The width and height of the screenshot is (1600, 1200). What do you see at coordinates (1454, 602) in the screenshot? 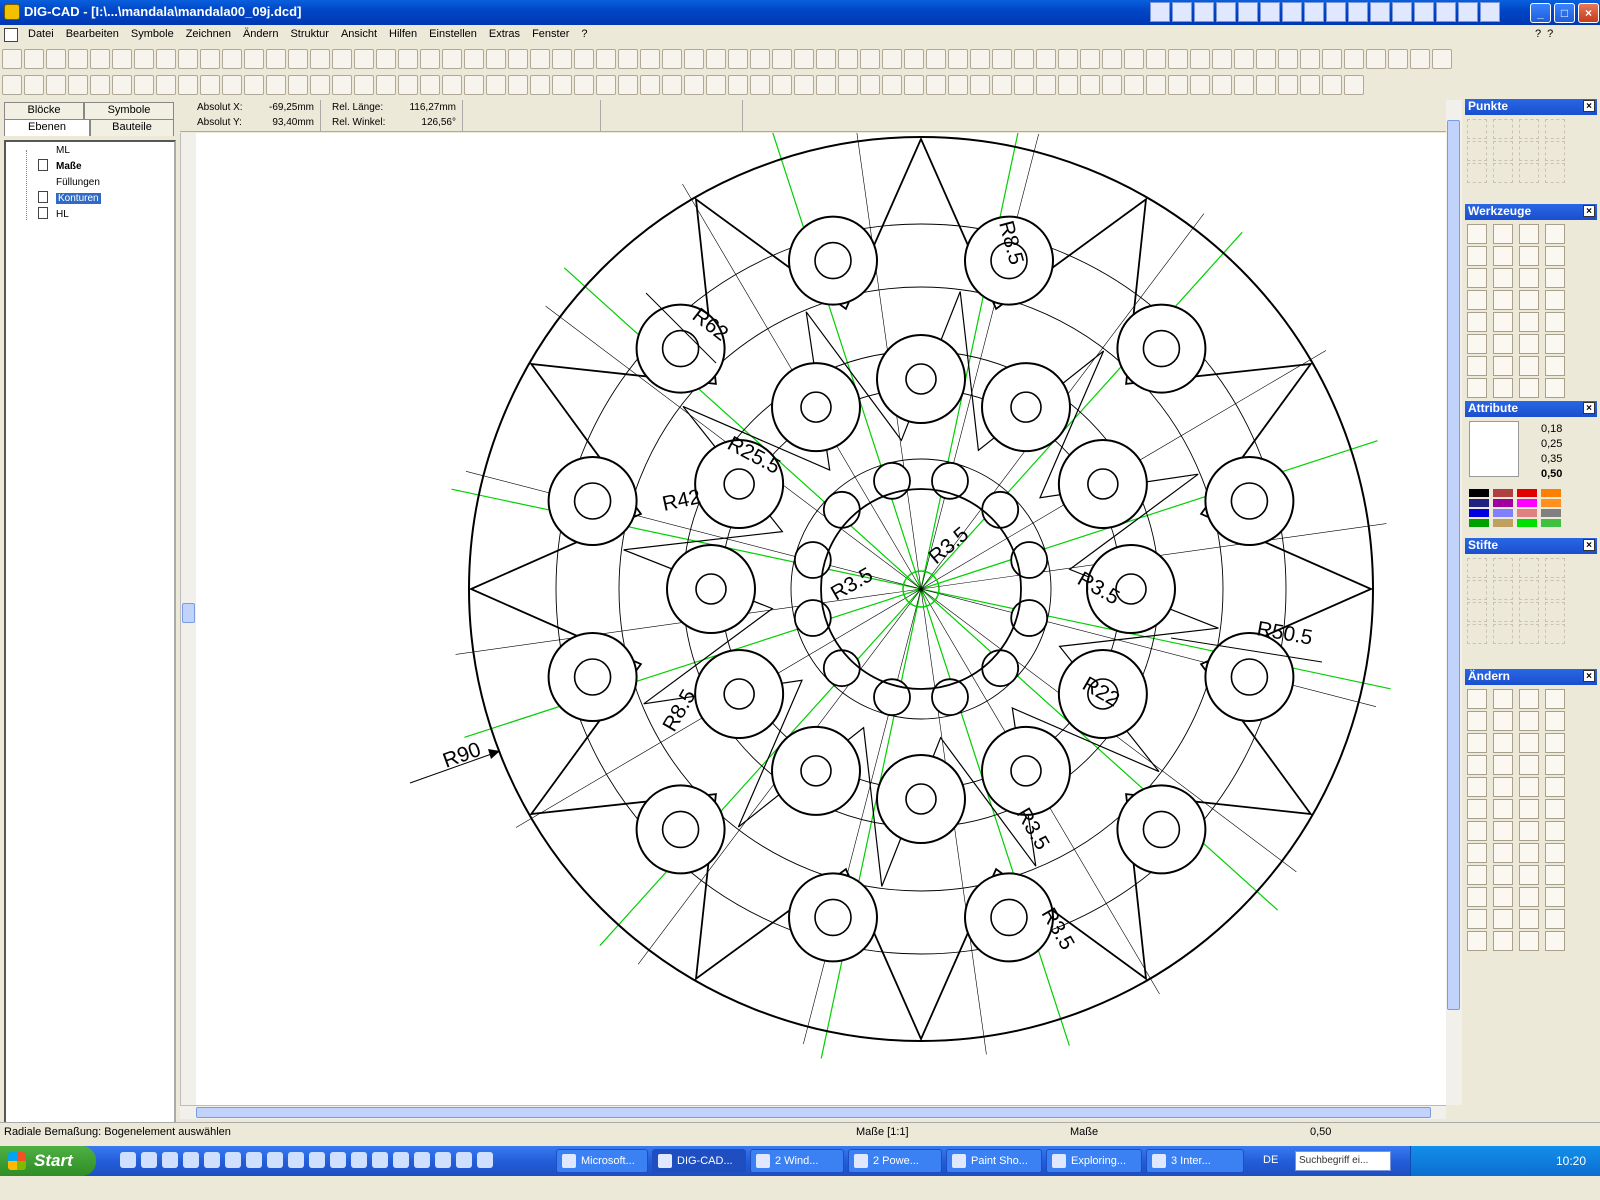
I see `vertical-scrollbar` at bounding box center [1454, 602].